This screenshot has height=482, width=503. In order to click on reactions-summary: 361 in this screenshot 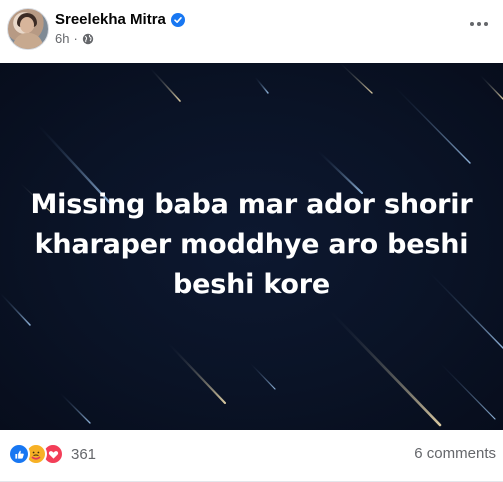, I will do `click(52, 454)`.